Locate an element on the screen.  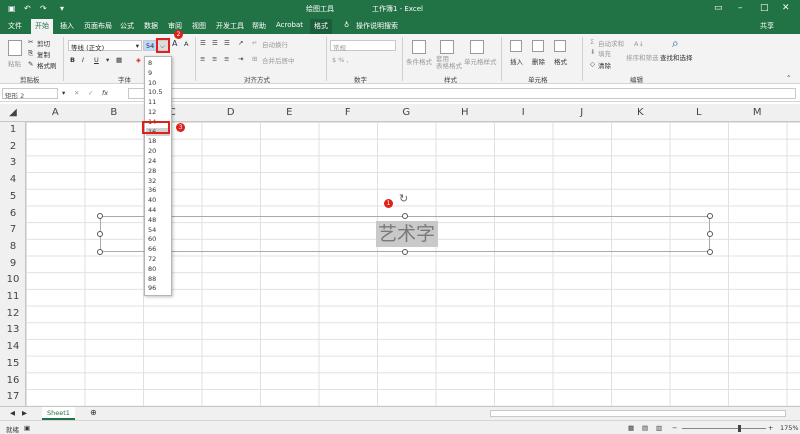
format-as-table-button: 套用 表格格式 is located at coordinates (449, 63).